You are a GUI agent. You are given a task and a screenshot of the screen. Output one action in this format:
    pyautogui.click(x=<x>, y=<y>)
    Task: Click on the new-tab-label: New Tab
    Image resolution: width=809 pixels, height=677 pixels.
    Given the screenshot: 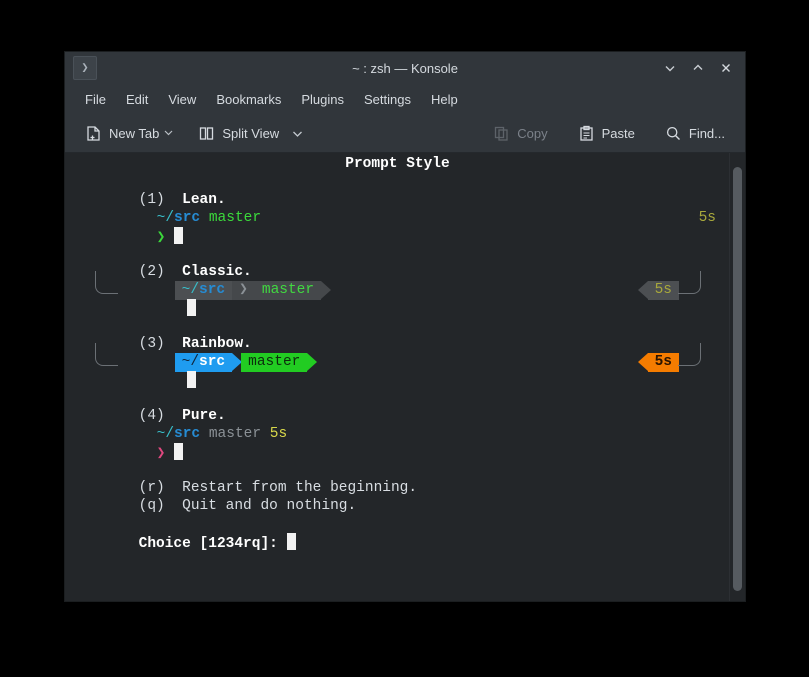 What is the action you would take?
    pyautogui.click(x=134, y=133)
    